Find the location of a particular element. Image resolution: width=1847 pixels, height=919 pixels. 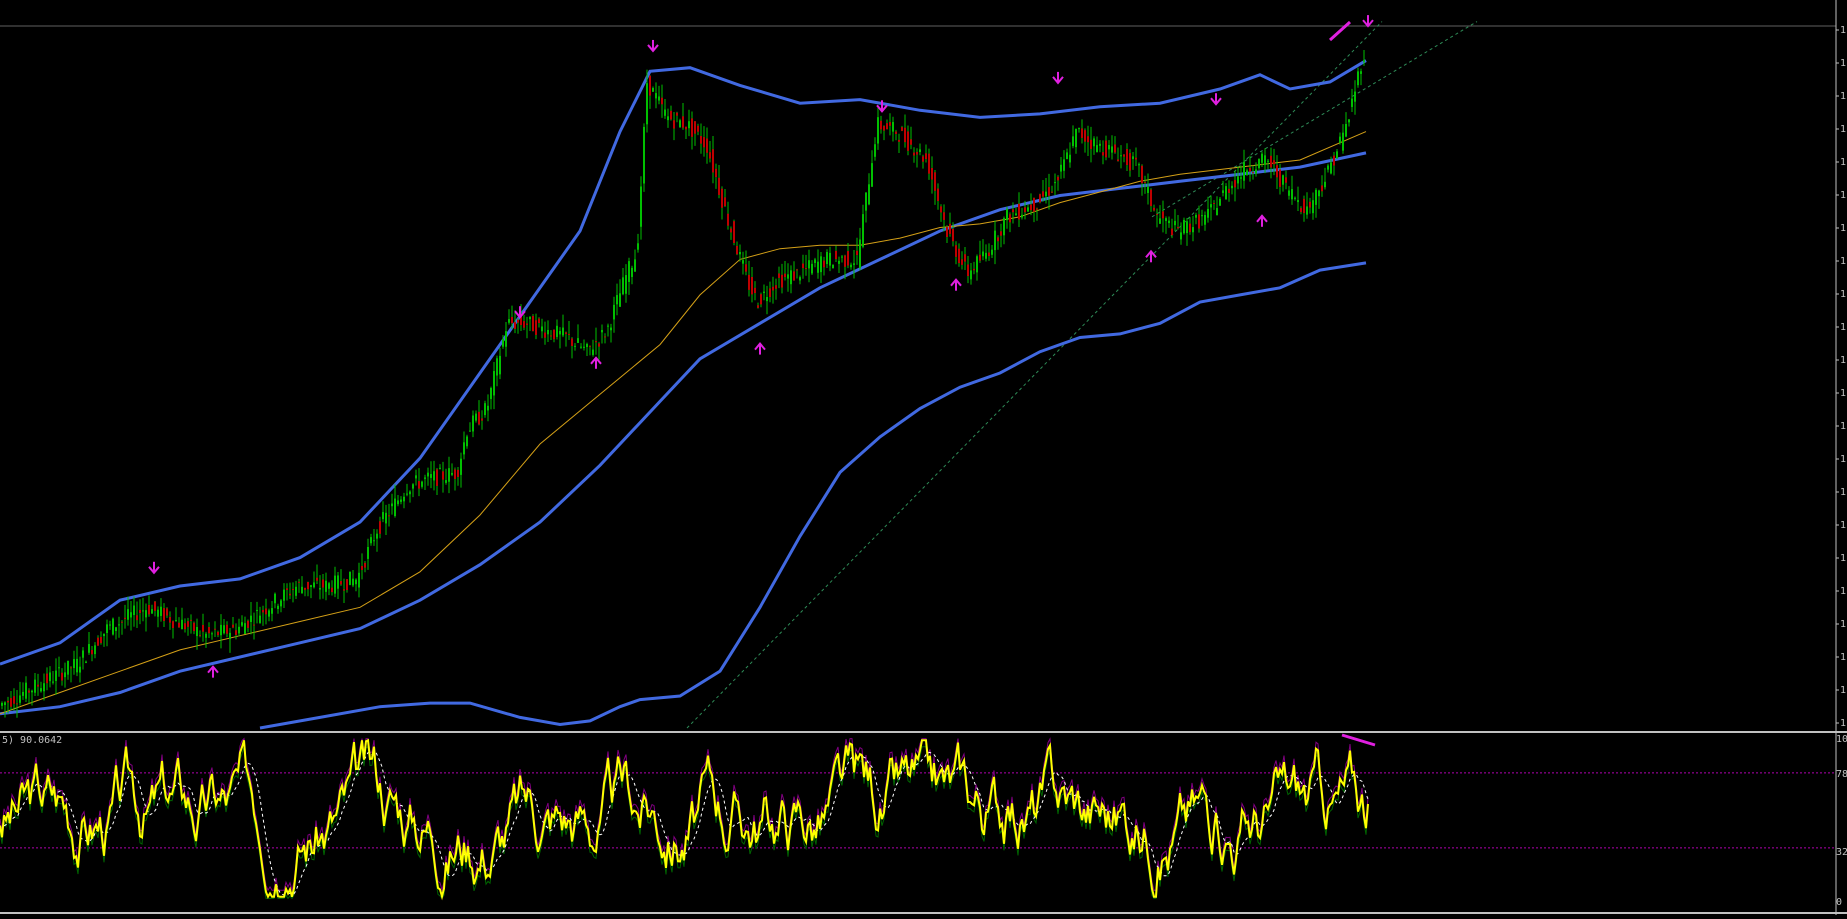

oscillator-aux-line is located at coordinates (684, 823).